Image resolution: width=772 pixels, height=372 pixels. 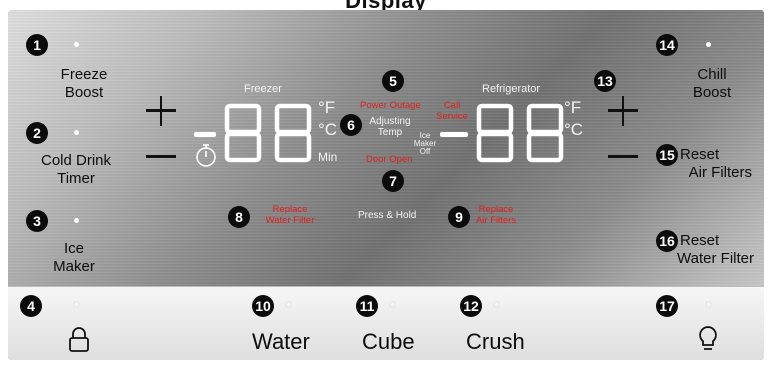 I want to click on badge-14: 14, so click(x=667, y=45).